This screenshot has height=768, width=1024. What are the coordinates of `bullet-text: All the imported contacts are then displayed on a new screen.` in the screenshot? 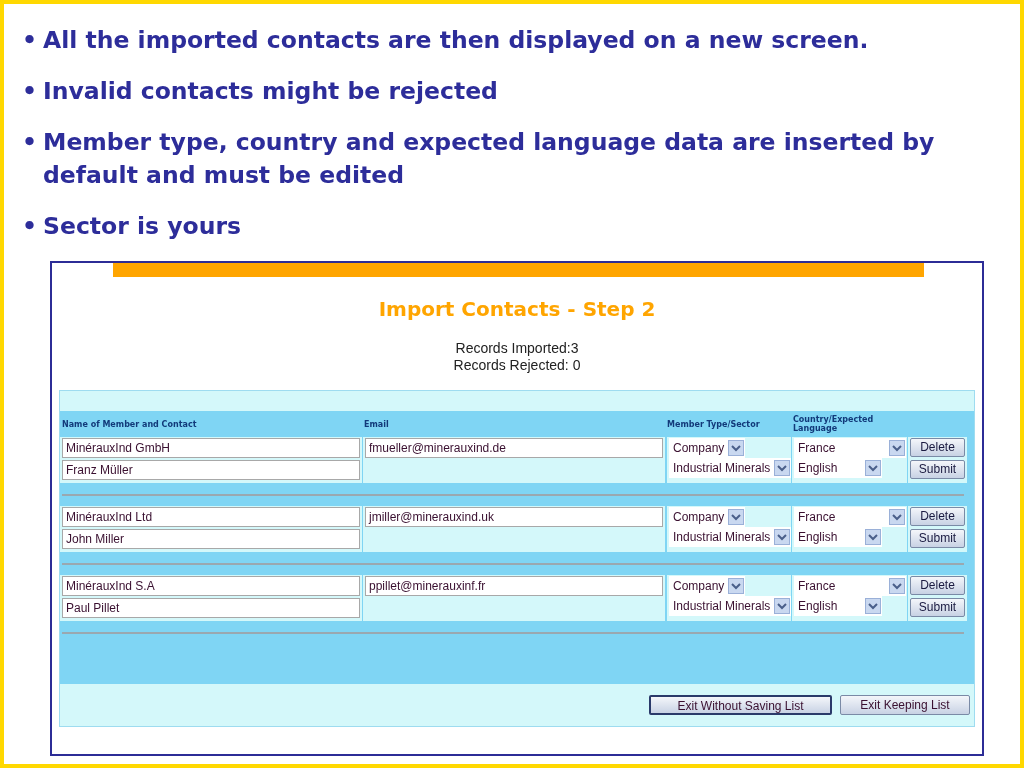 It's located at (456, 40).